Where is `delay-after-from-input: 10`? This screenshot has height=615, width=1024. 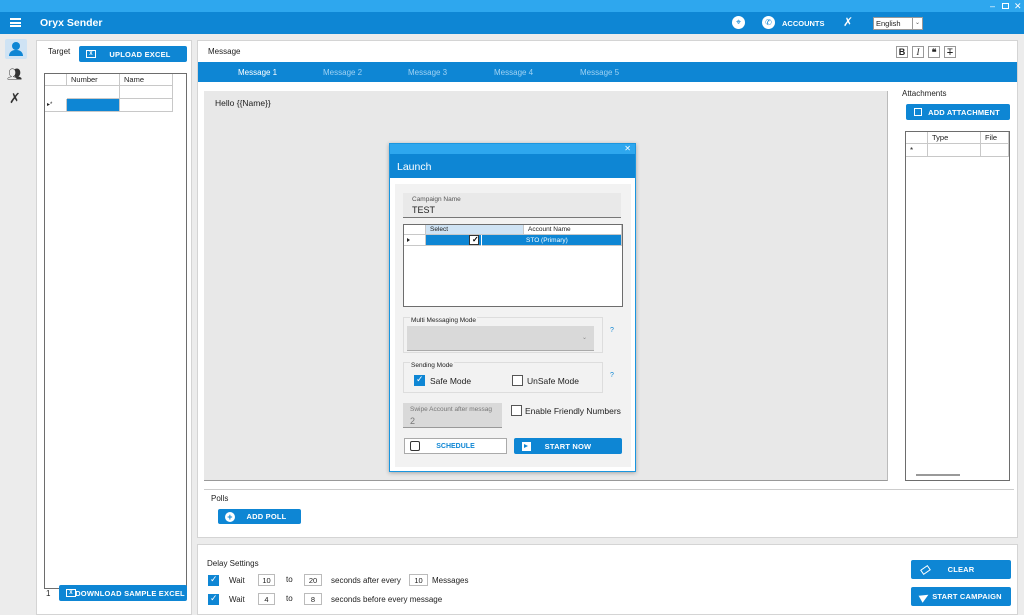
delay-after-from-input: 10 is located at coordinates (266, 580).